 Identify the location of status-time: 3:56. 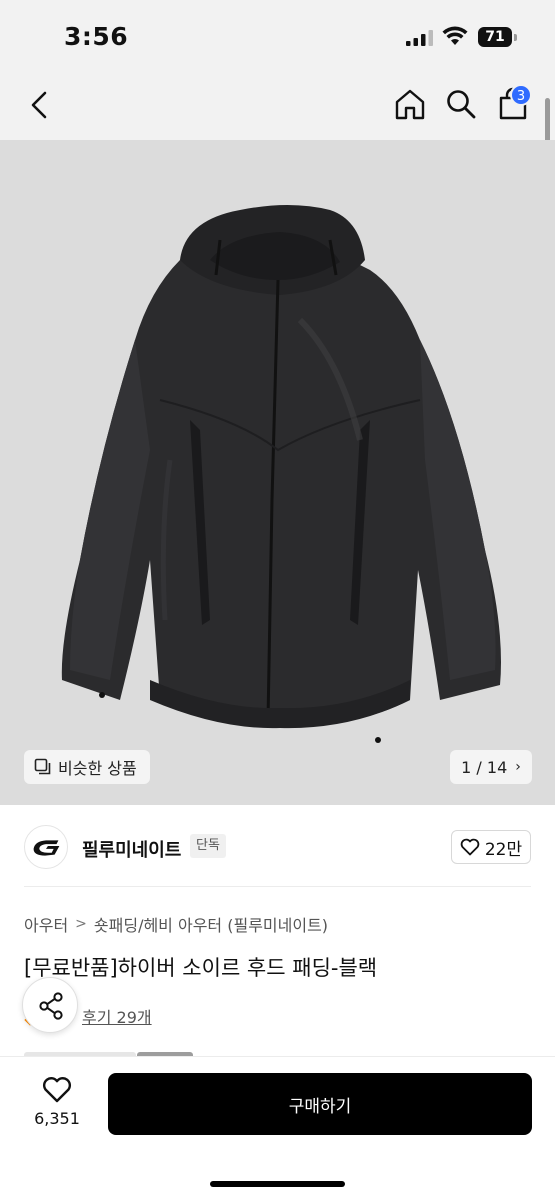
(96, 36).